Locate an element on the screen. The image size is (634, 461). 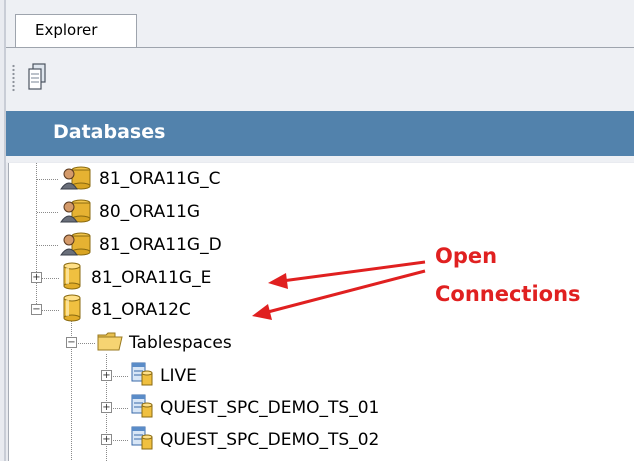
tree-item-label: Tablespaces is located at coordinates (180, 343).